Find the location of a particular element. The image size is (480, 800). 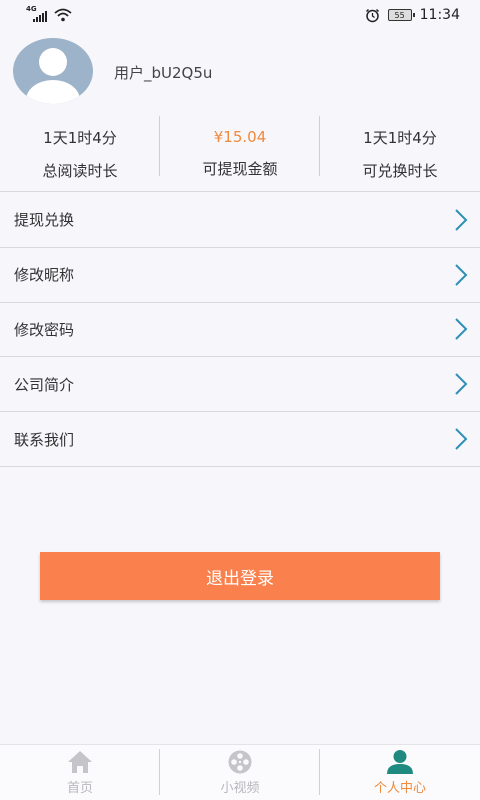

film-reel-icon is located at coordinates (240, 762).